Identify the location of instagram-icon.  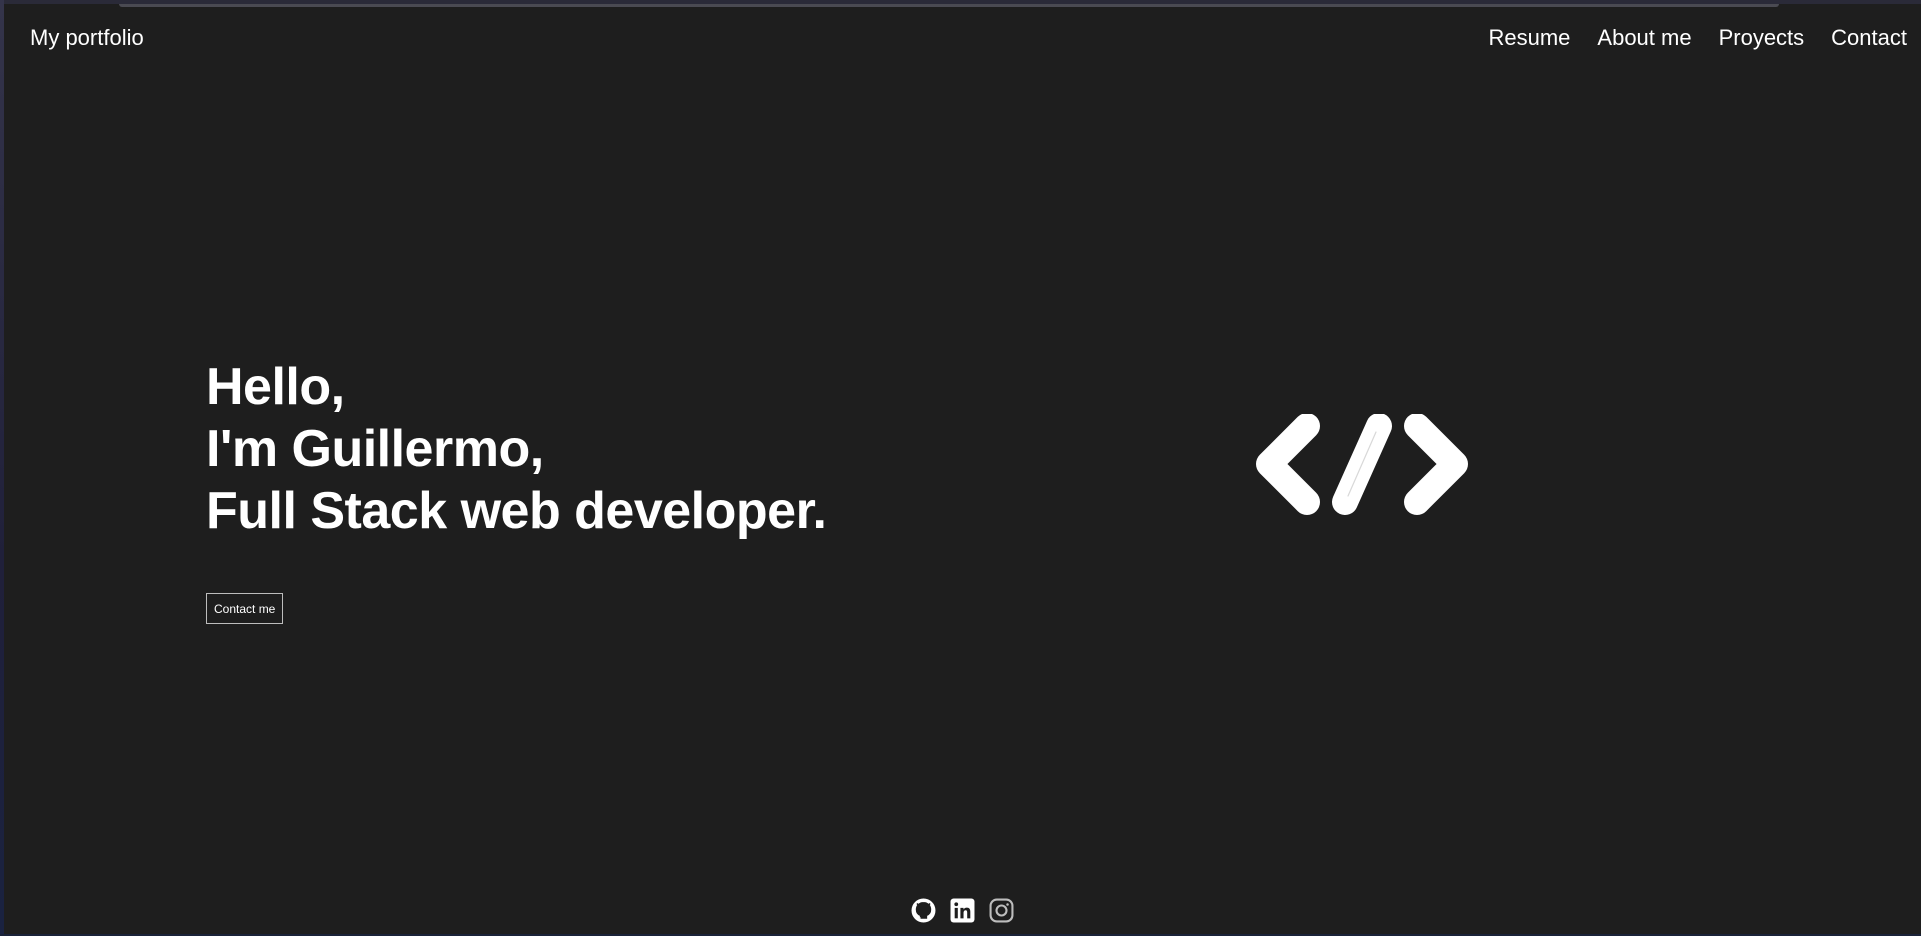
(1001, 910).